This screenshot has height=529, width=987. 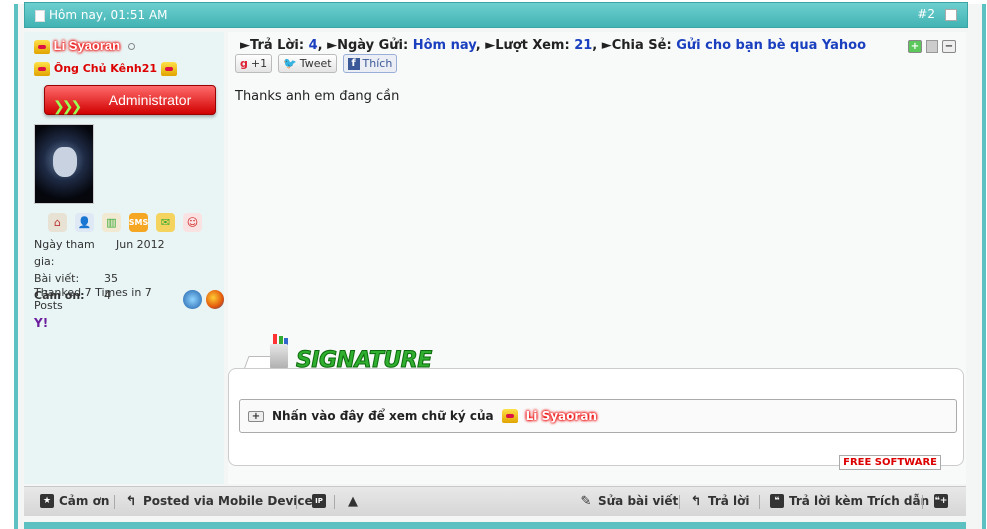 What do you see at coordinates (890, 462) in the screenshot?
I see `free-software-badge: FREE SOFTWARE` at bounding box center [890, 462].